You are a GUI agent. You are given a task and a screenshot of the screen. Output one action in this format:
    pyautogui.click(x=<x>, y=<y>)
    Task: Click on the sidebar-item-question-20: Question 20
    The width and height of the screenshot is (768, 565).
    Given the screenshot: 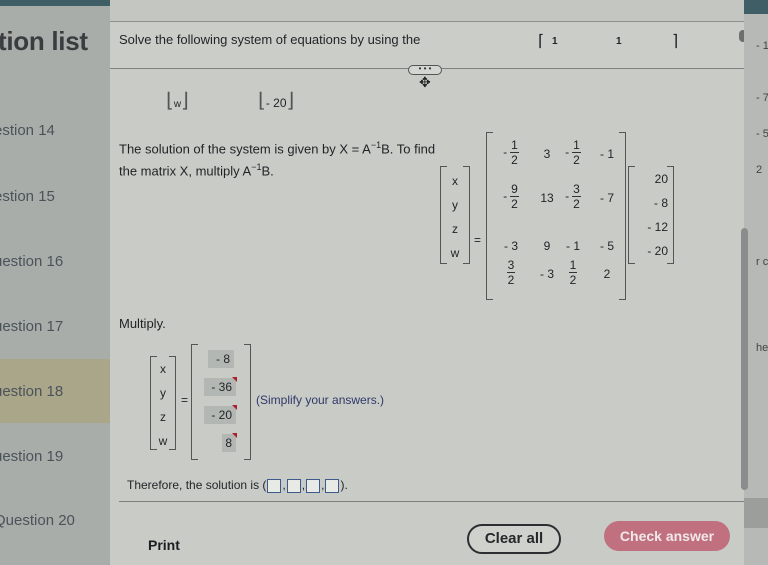 What is the action you would take?
    pyautogui.click(x=55, y=520)
    